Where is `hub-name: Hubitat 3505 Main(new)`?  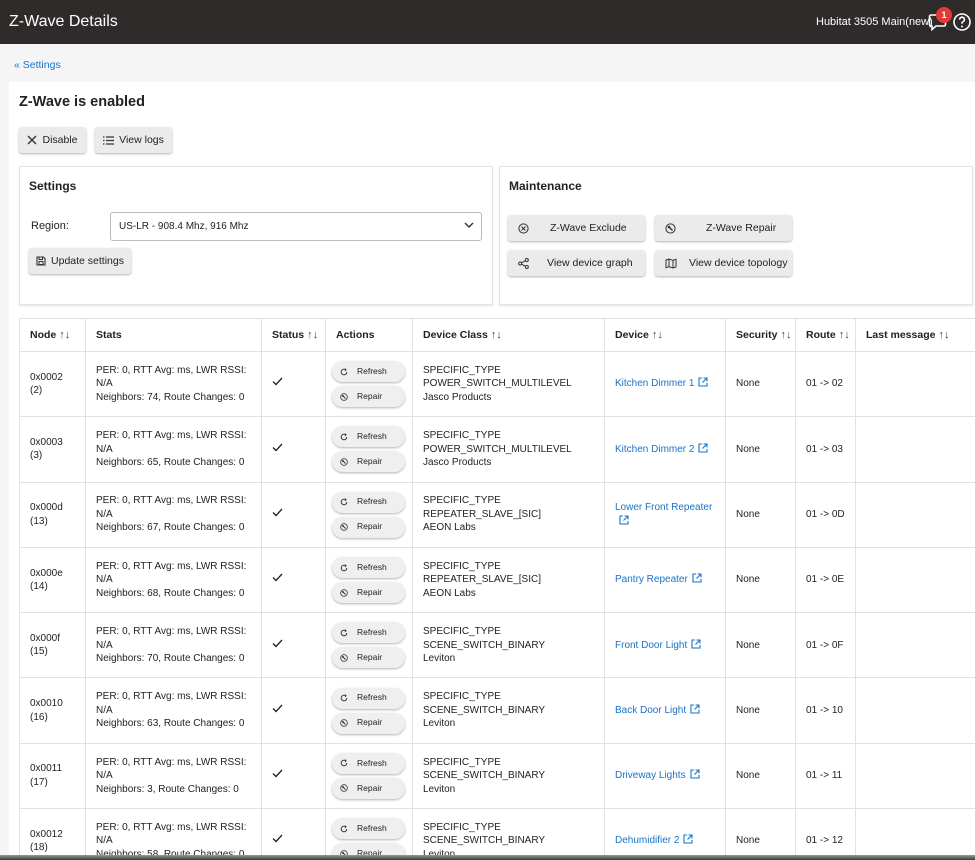 hub-name: Hubitat 3505 Main(new) is located at coordinates (874, 22).